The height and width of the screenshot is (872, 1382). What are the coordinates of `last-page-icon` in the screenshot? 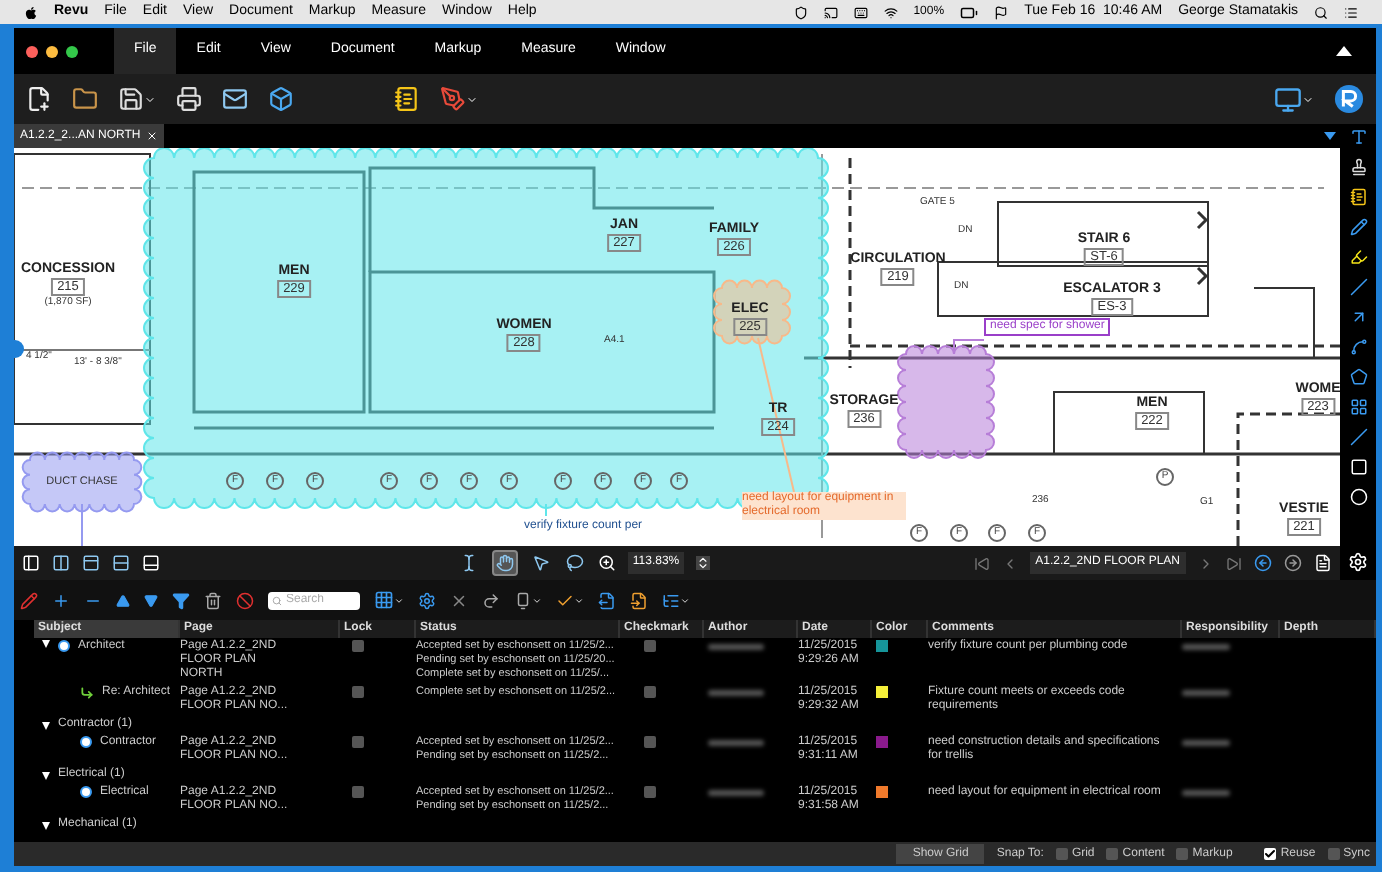 It's located at (1234, 563).